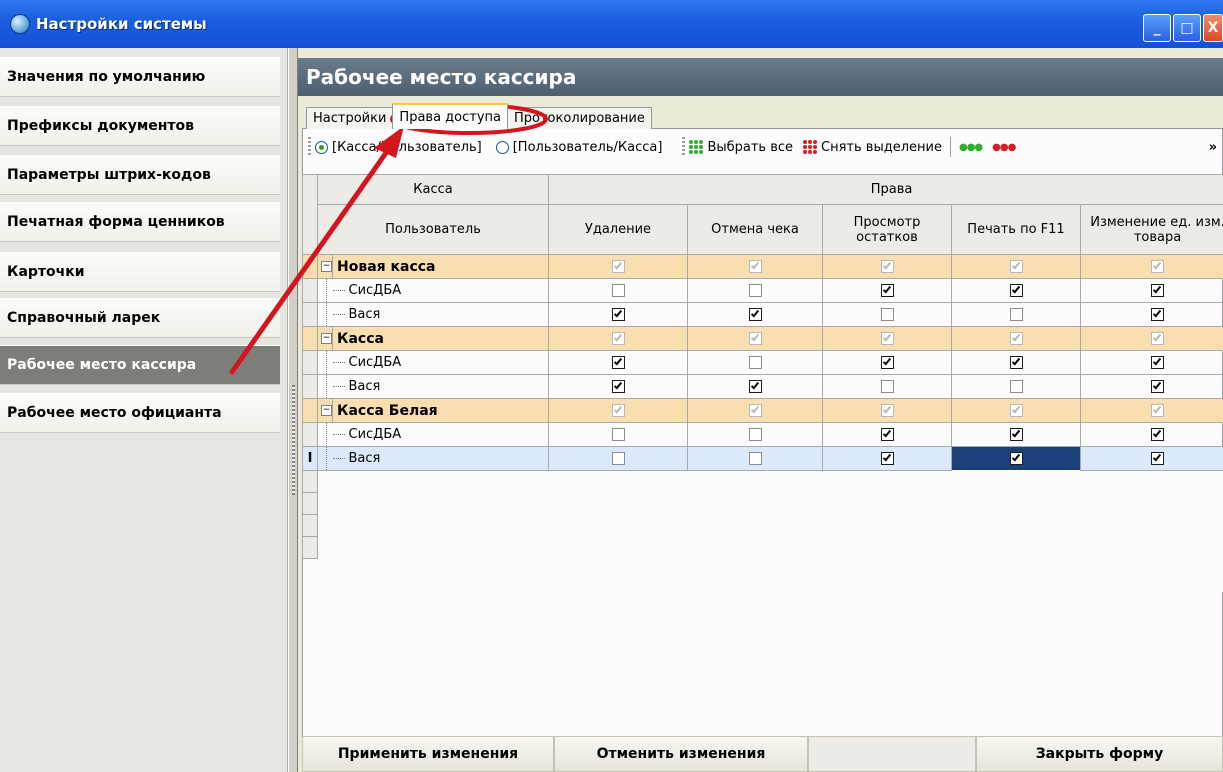 The image size is (1223, 772). I want to click on sidebar-item-info-kiosk: Справочный ларек, so click(140, 318).